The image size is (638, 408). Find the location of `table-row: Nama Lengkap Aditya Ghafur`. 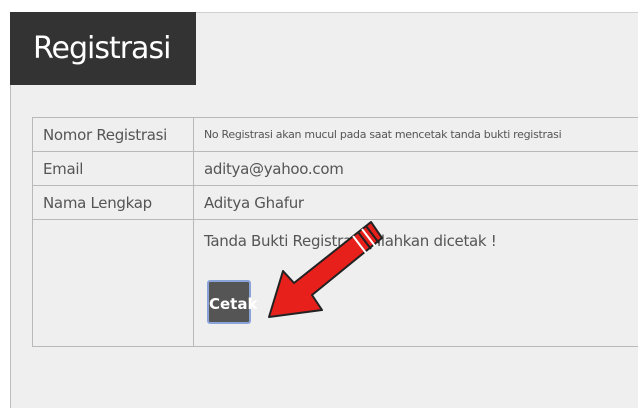

table-row: Nama Lengkap Aditya Ghafur is located at coordinates (335, 202).